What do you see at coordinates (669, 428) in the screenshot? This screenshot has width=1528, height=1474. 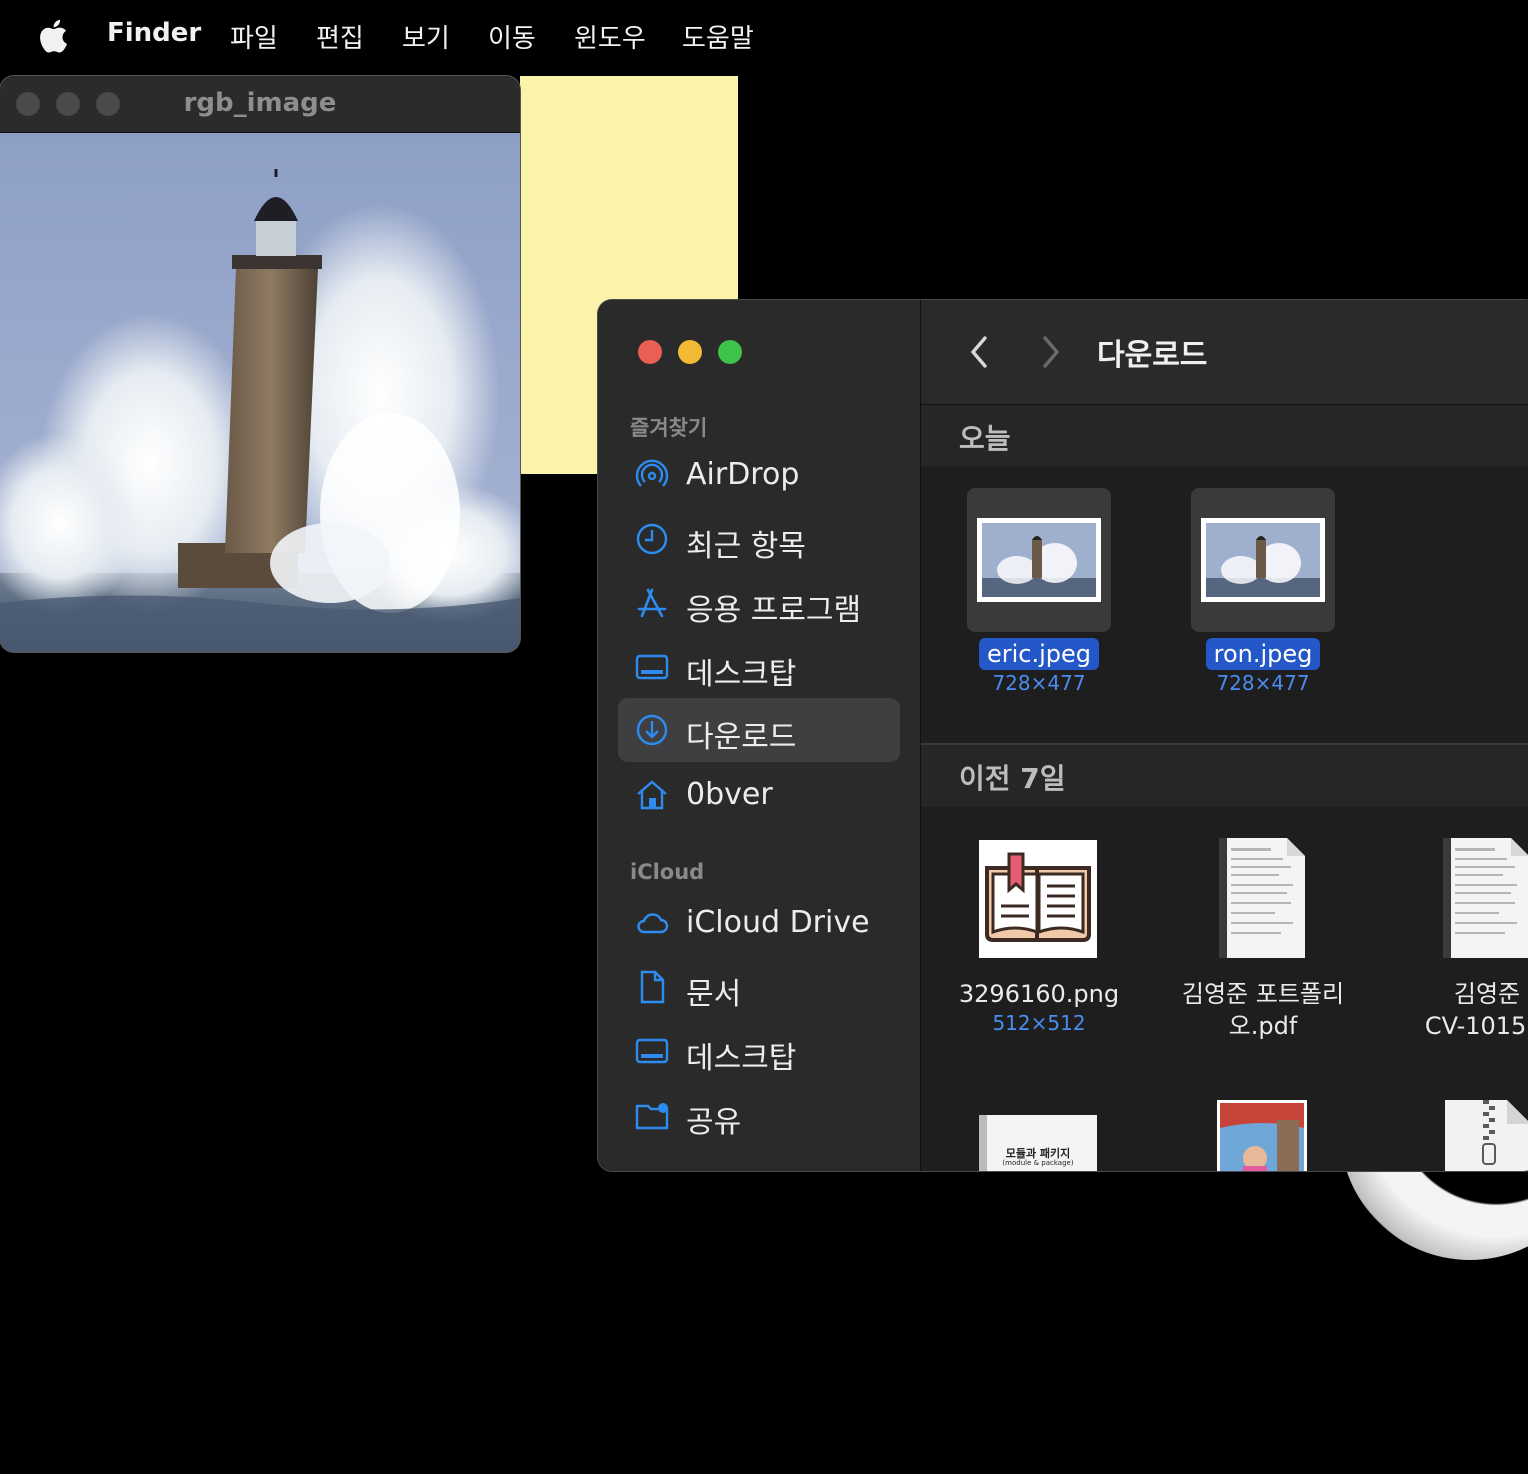 I see `sidebar-favorites-header: 즐겨찾기` at bounding box center [669, 428].